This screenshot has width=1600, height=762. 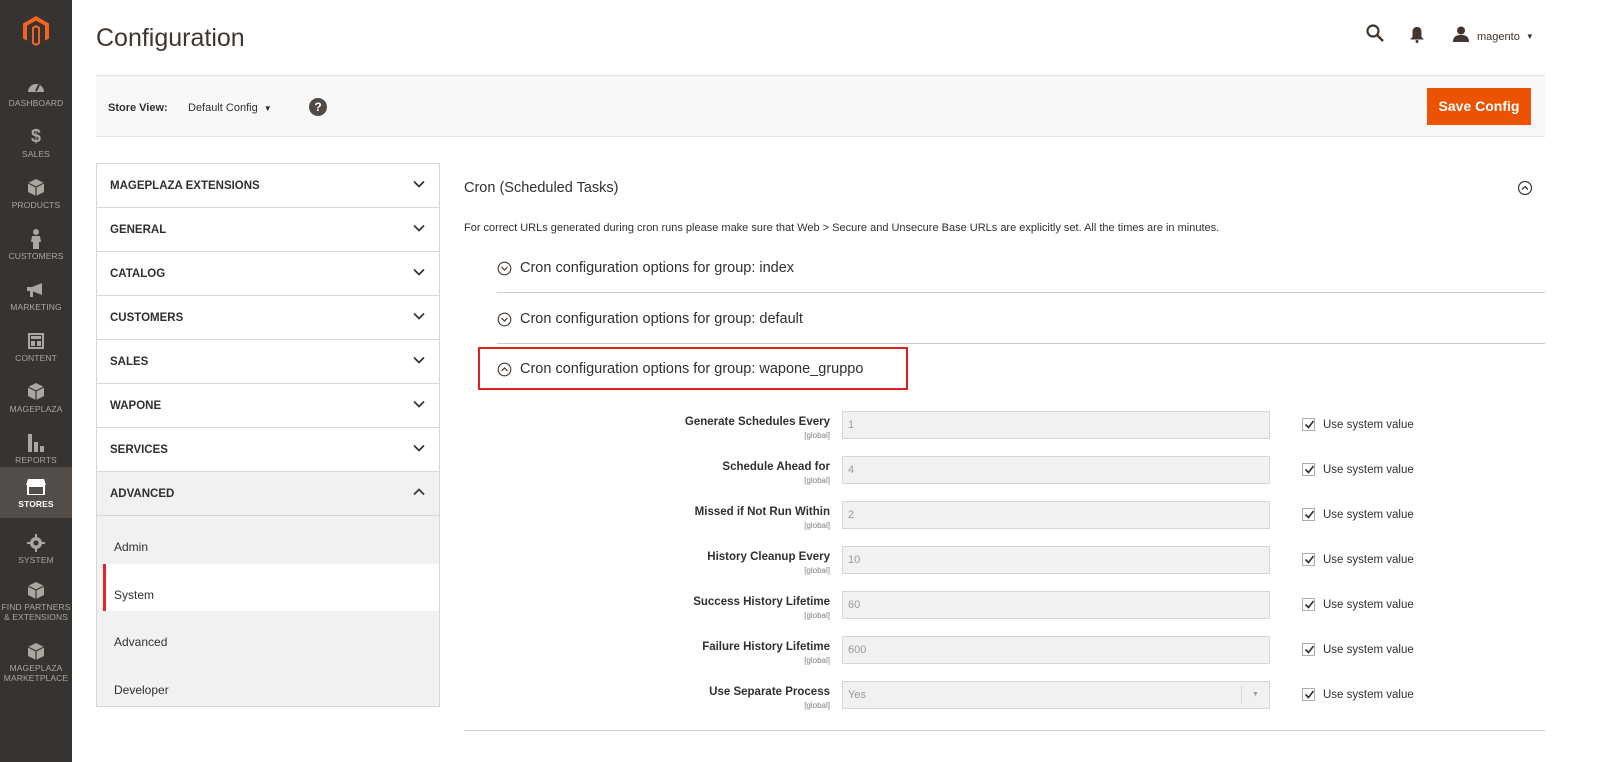 I want to click on field-label: Schedule Ahead for, so click(x=776, y=467).